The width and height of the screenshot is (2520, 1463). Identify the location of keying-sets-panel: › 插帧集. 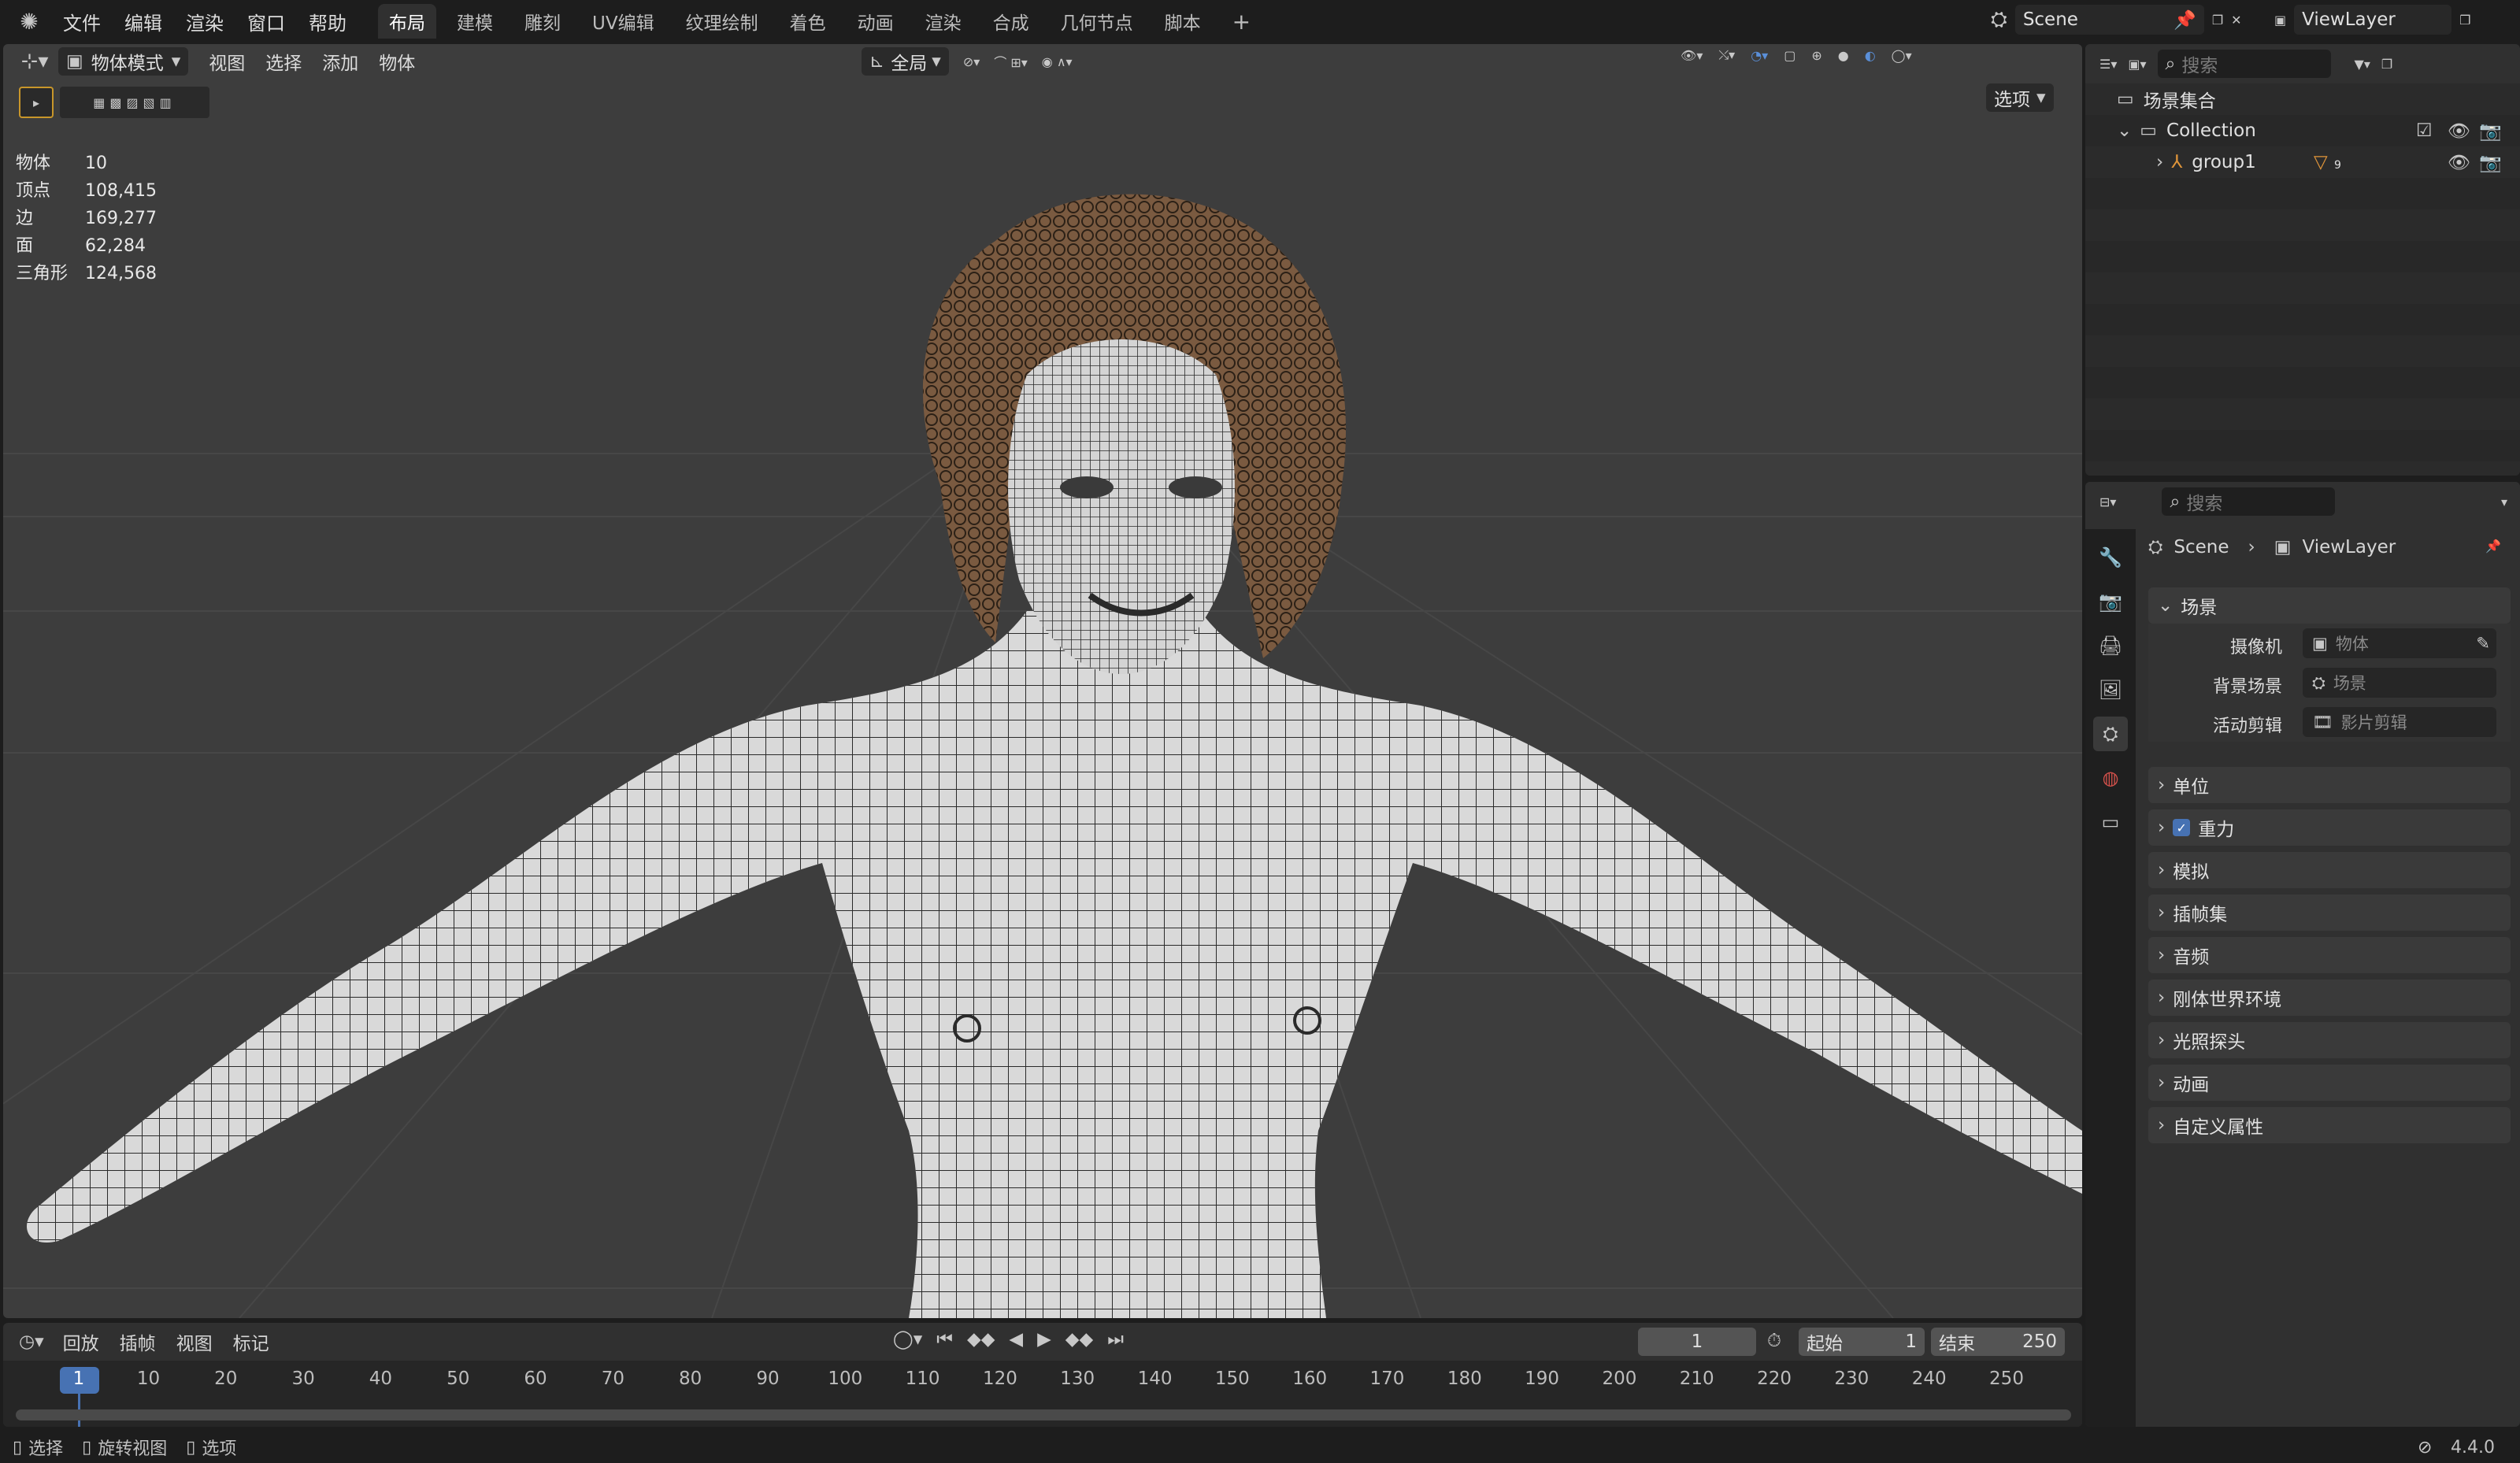
(2329, 913).